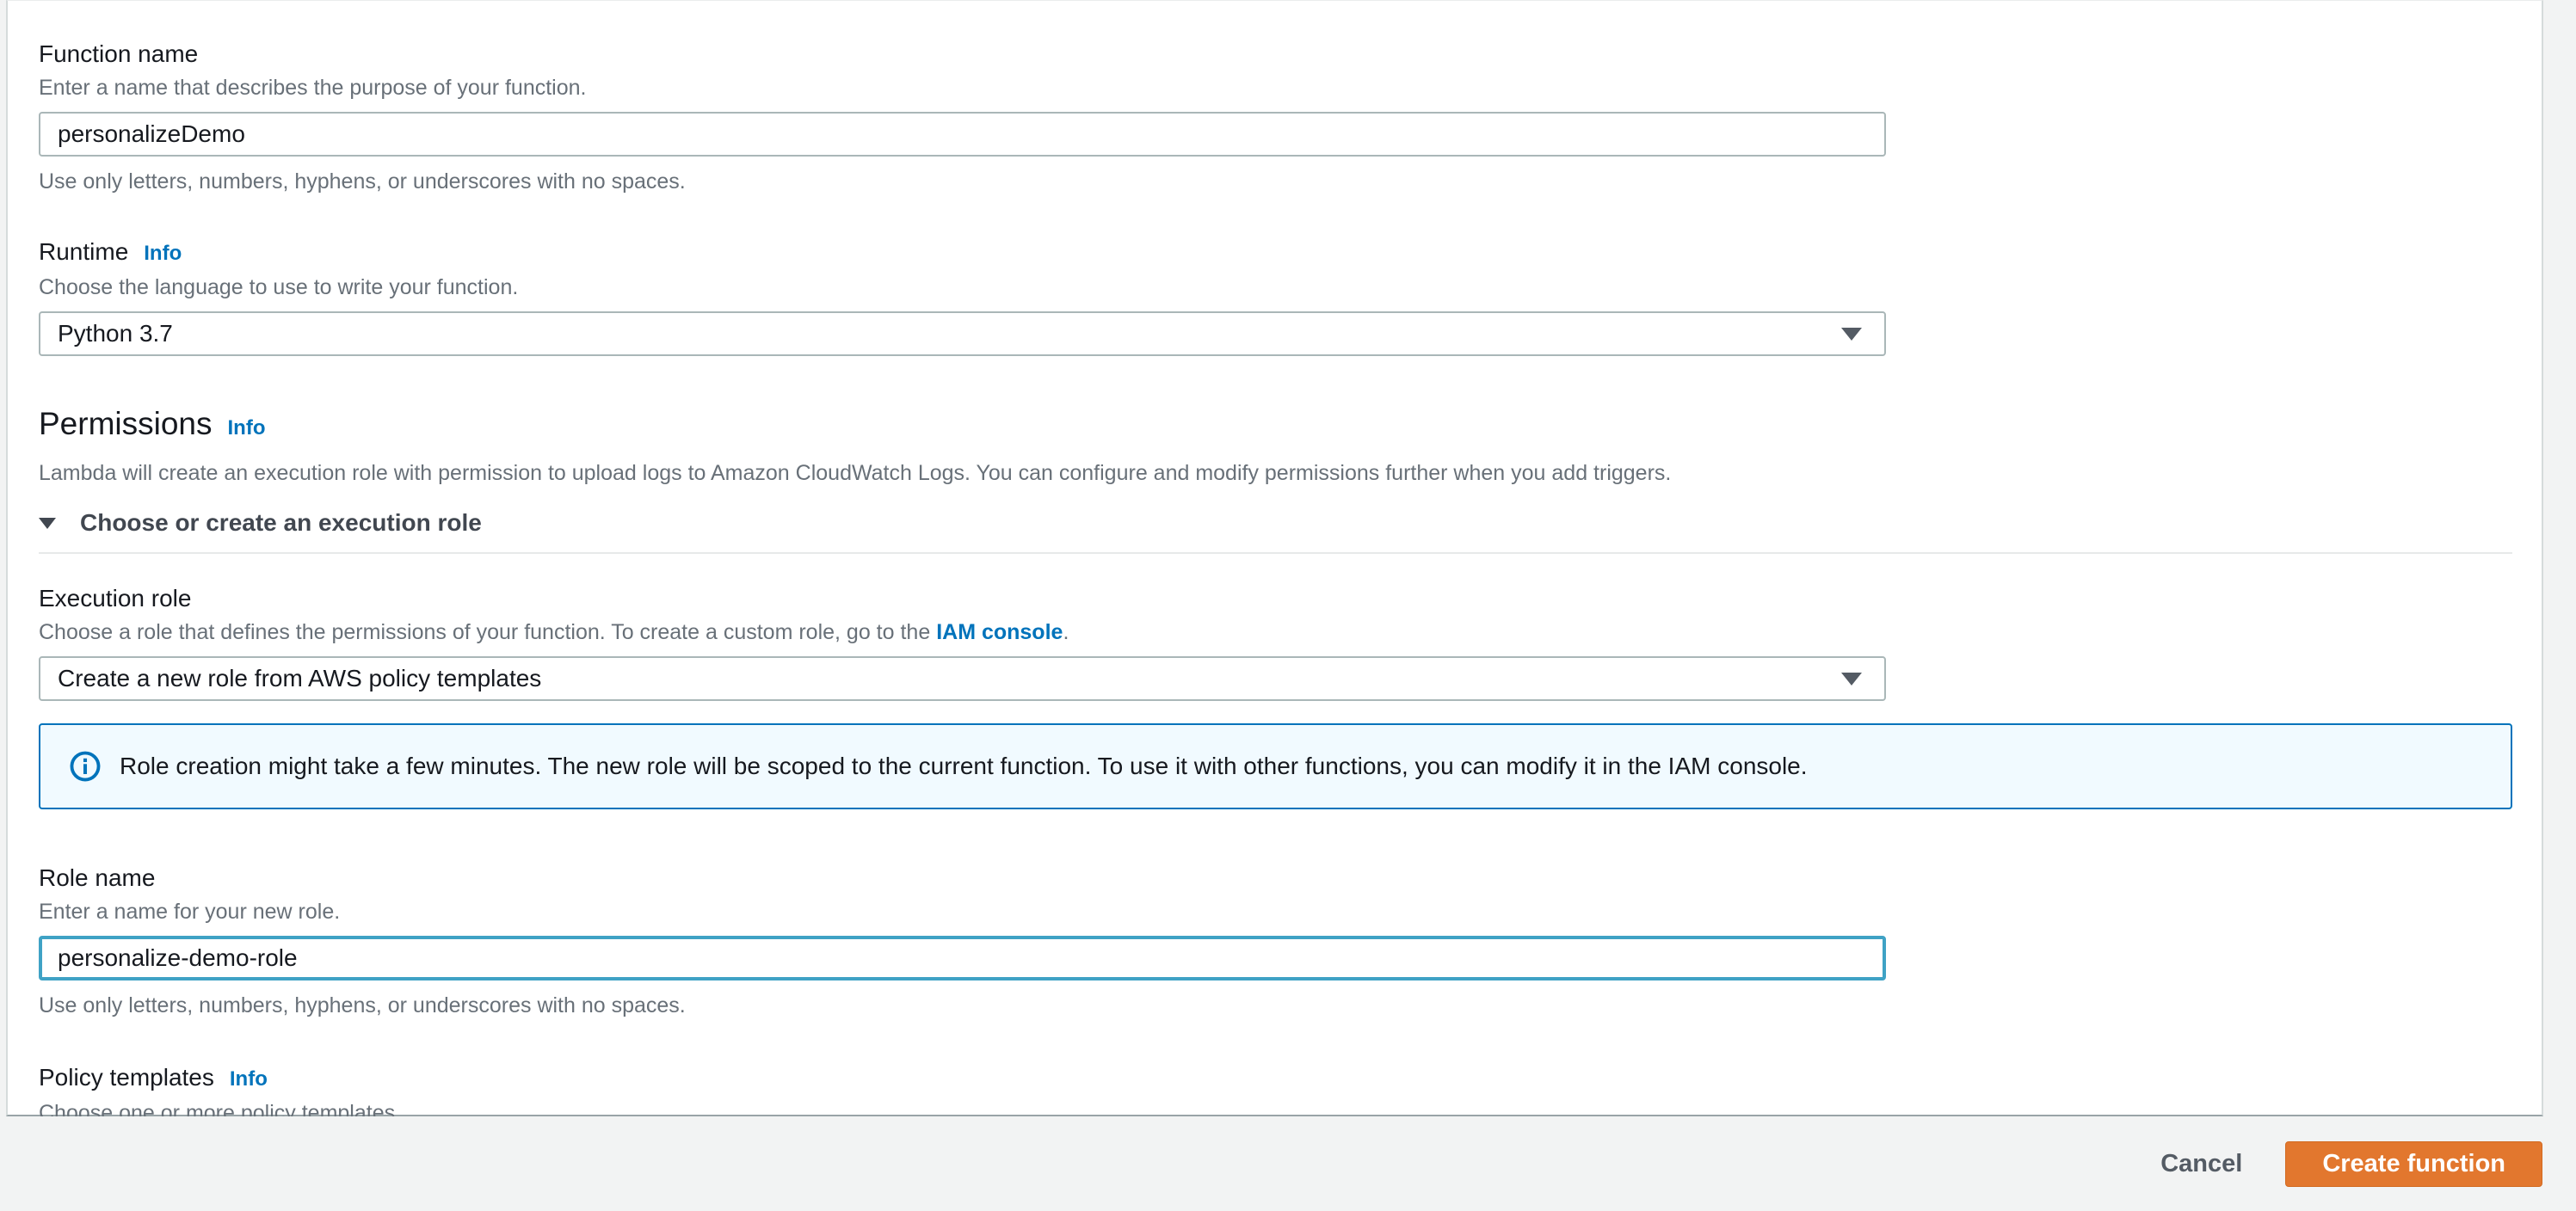 The image size is (2576, 1211). I want to click on permissions-heading-text: Permissions, so click(126, 423).